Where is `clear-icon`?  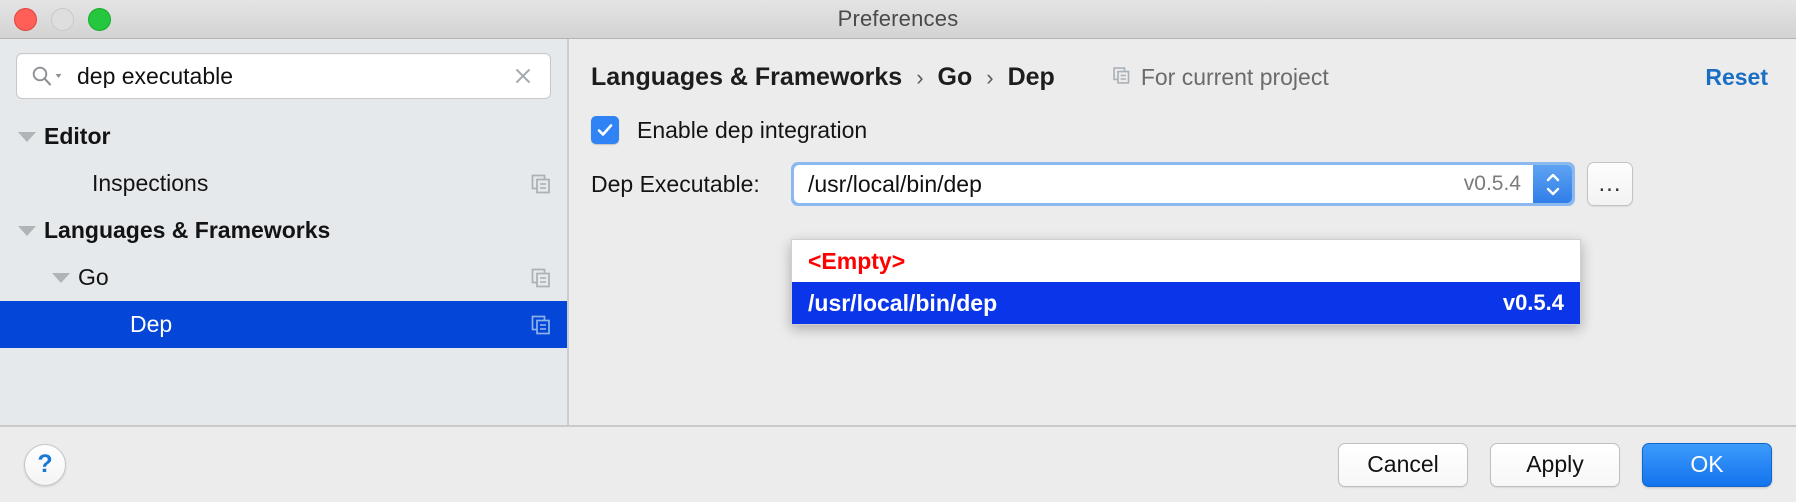 clear-icon is located at coordinates (523, 76).